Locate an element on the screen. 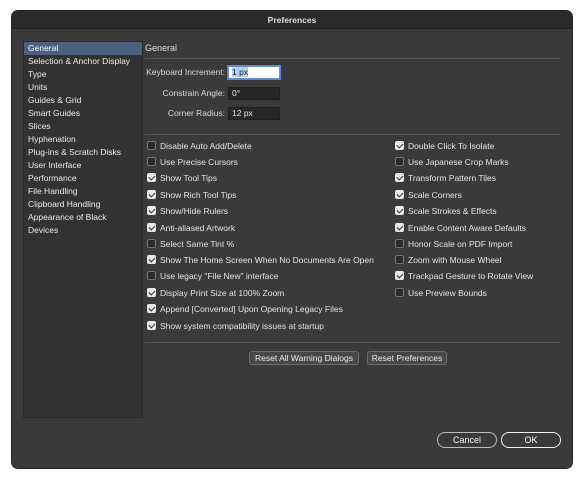 The width and height of the screenshot is (588, 488). option-japanese-crop-marks: Use Japanese Crop Marks is located at coordinates (452, 162).